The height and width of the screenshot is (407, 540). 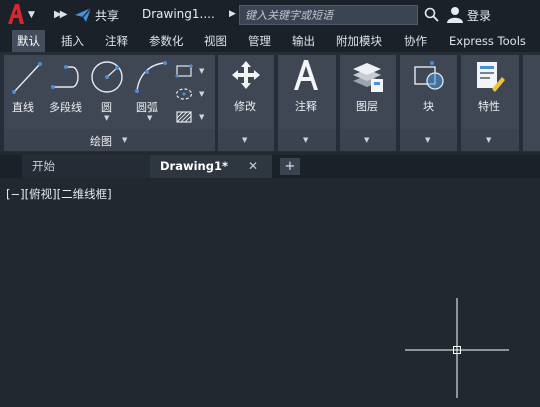 I want to click on circle-dropdown-icon: ▼, so click(x=106, y=118).